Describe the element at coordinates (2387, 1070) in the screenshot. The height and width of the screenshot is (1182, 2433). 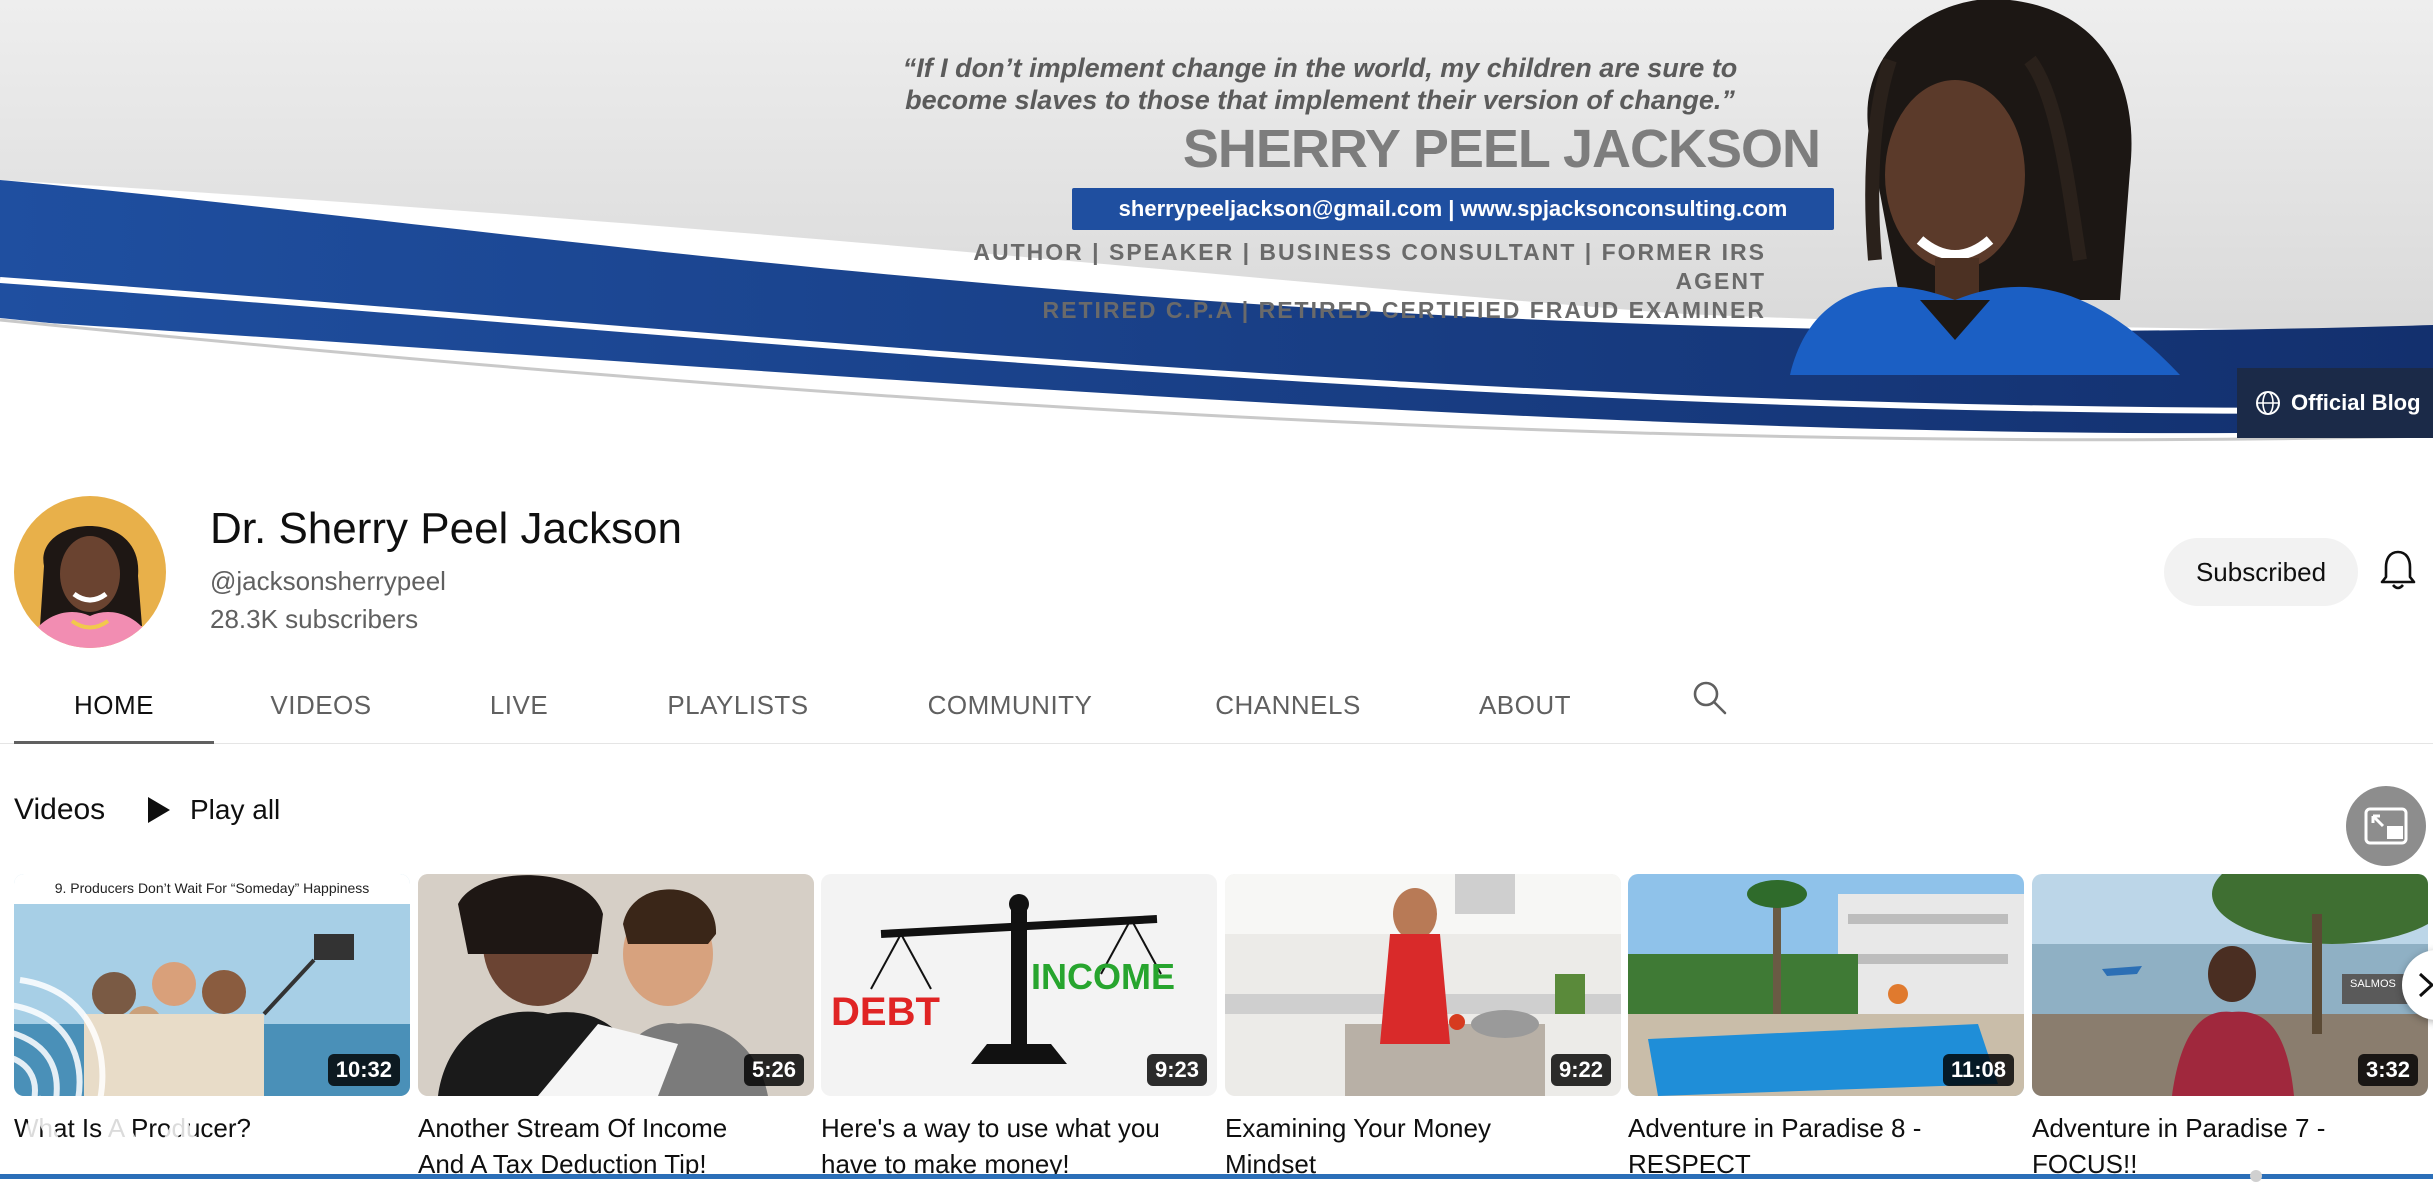
I see `video-duration: 3:32` at that location.